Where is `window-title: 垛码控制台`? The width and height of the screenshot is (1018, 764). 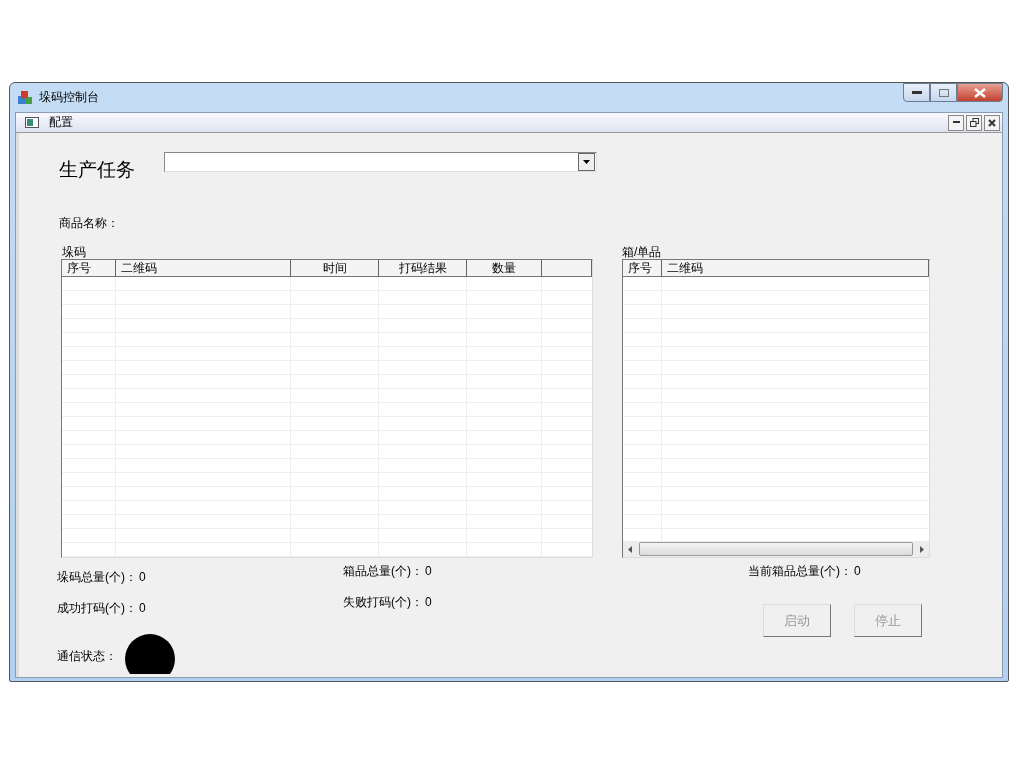 window-title: 垛码控制台 is located at coordinates (69, 97).